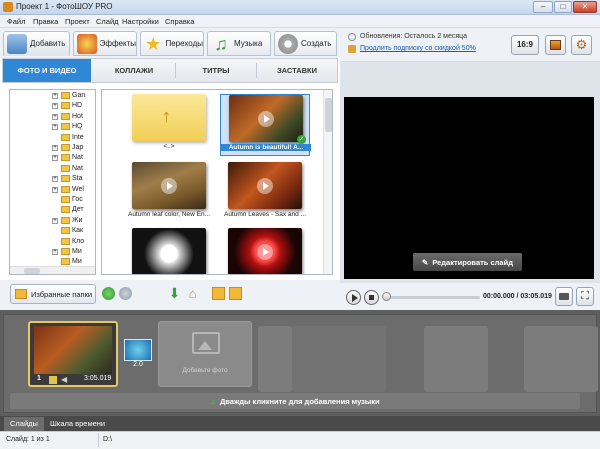 Image resolution: width=600 pixels, height=449 pixels. I want to click on subtab-collages: КОЛЛАЖИ, so click(134, 70).